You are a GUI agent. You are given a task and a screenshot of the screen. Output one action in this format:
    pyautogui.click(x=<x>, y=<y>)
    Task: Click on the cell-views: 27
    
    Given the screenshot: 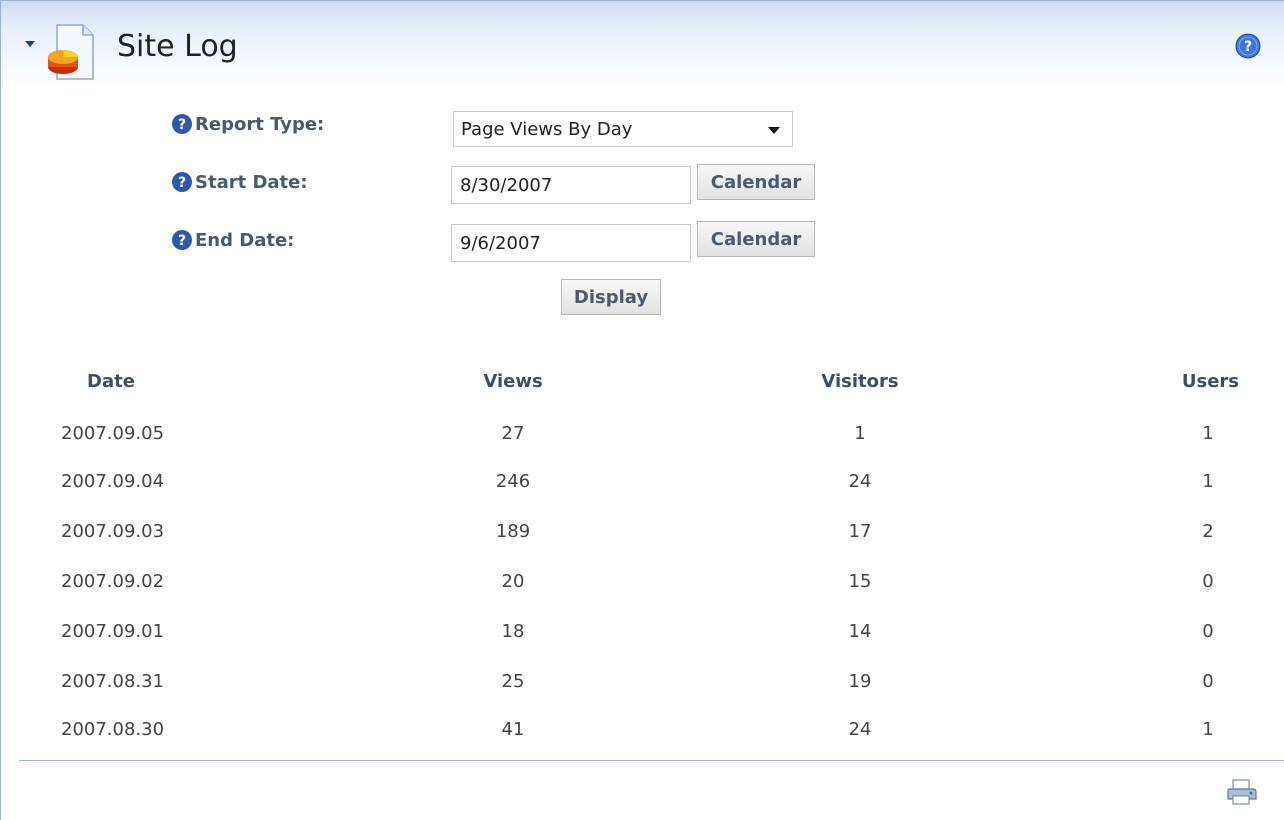 What is the action you would take?
    pyautogui.click(x=513, y=433)
    